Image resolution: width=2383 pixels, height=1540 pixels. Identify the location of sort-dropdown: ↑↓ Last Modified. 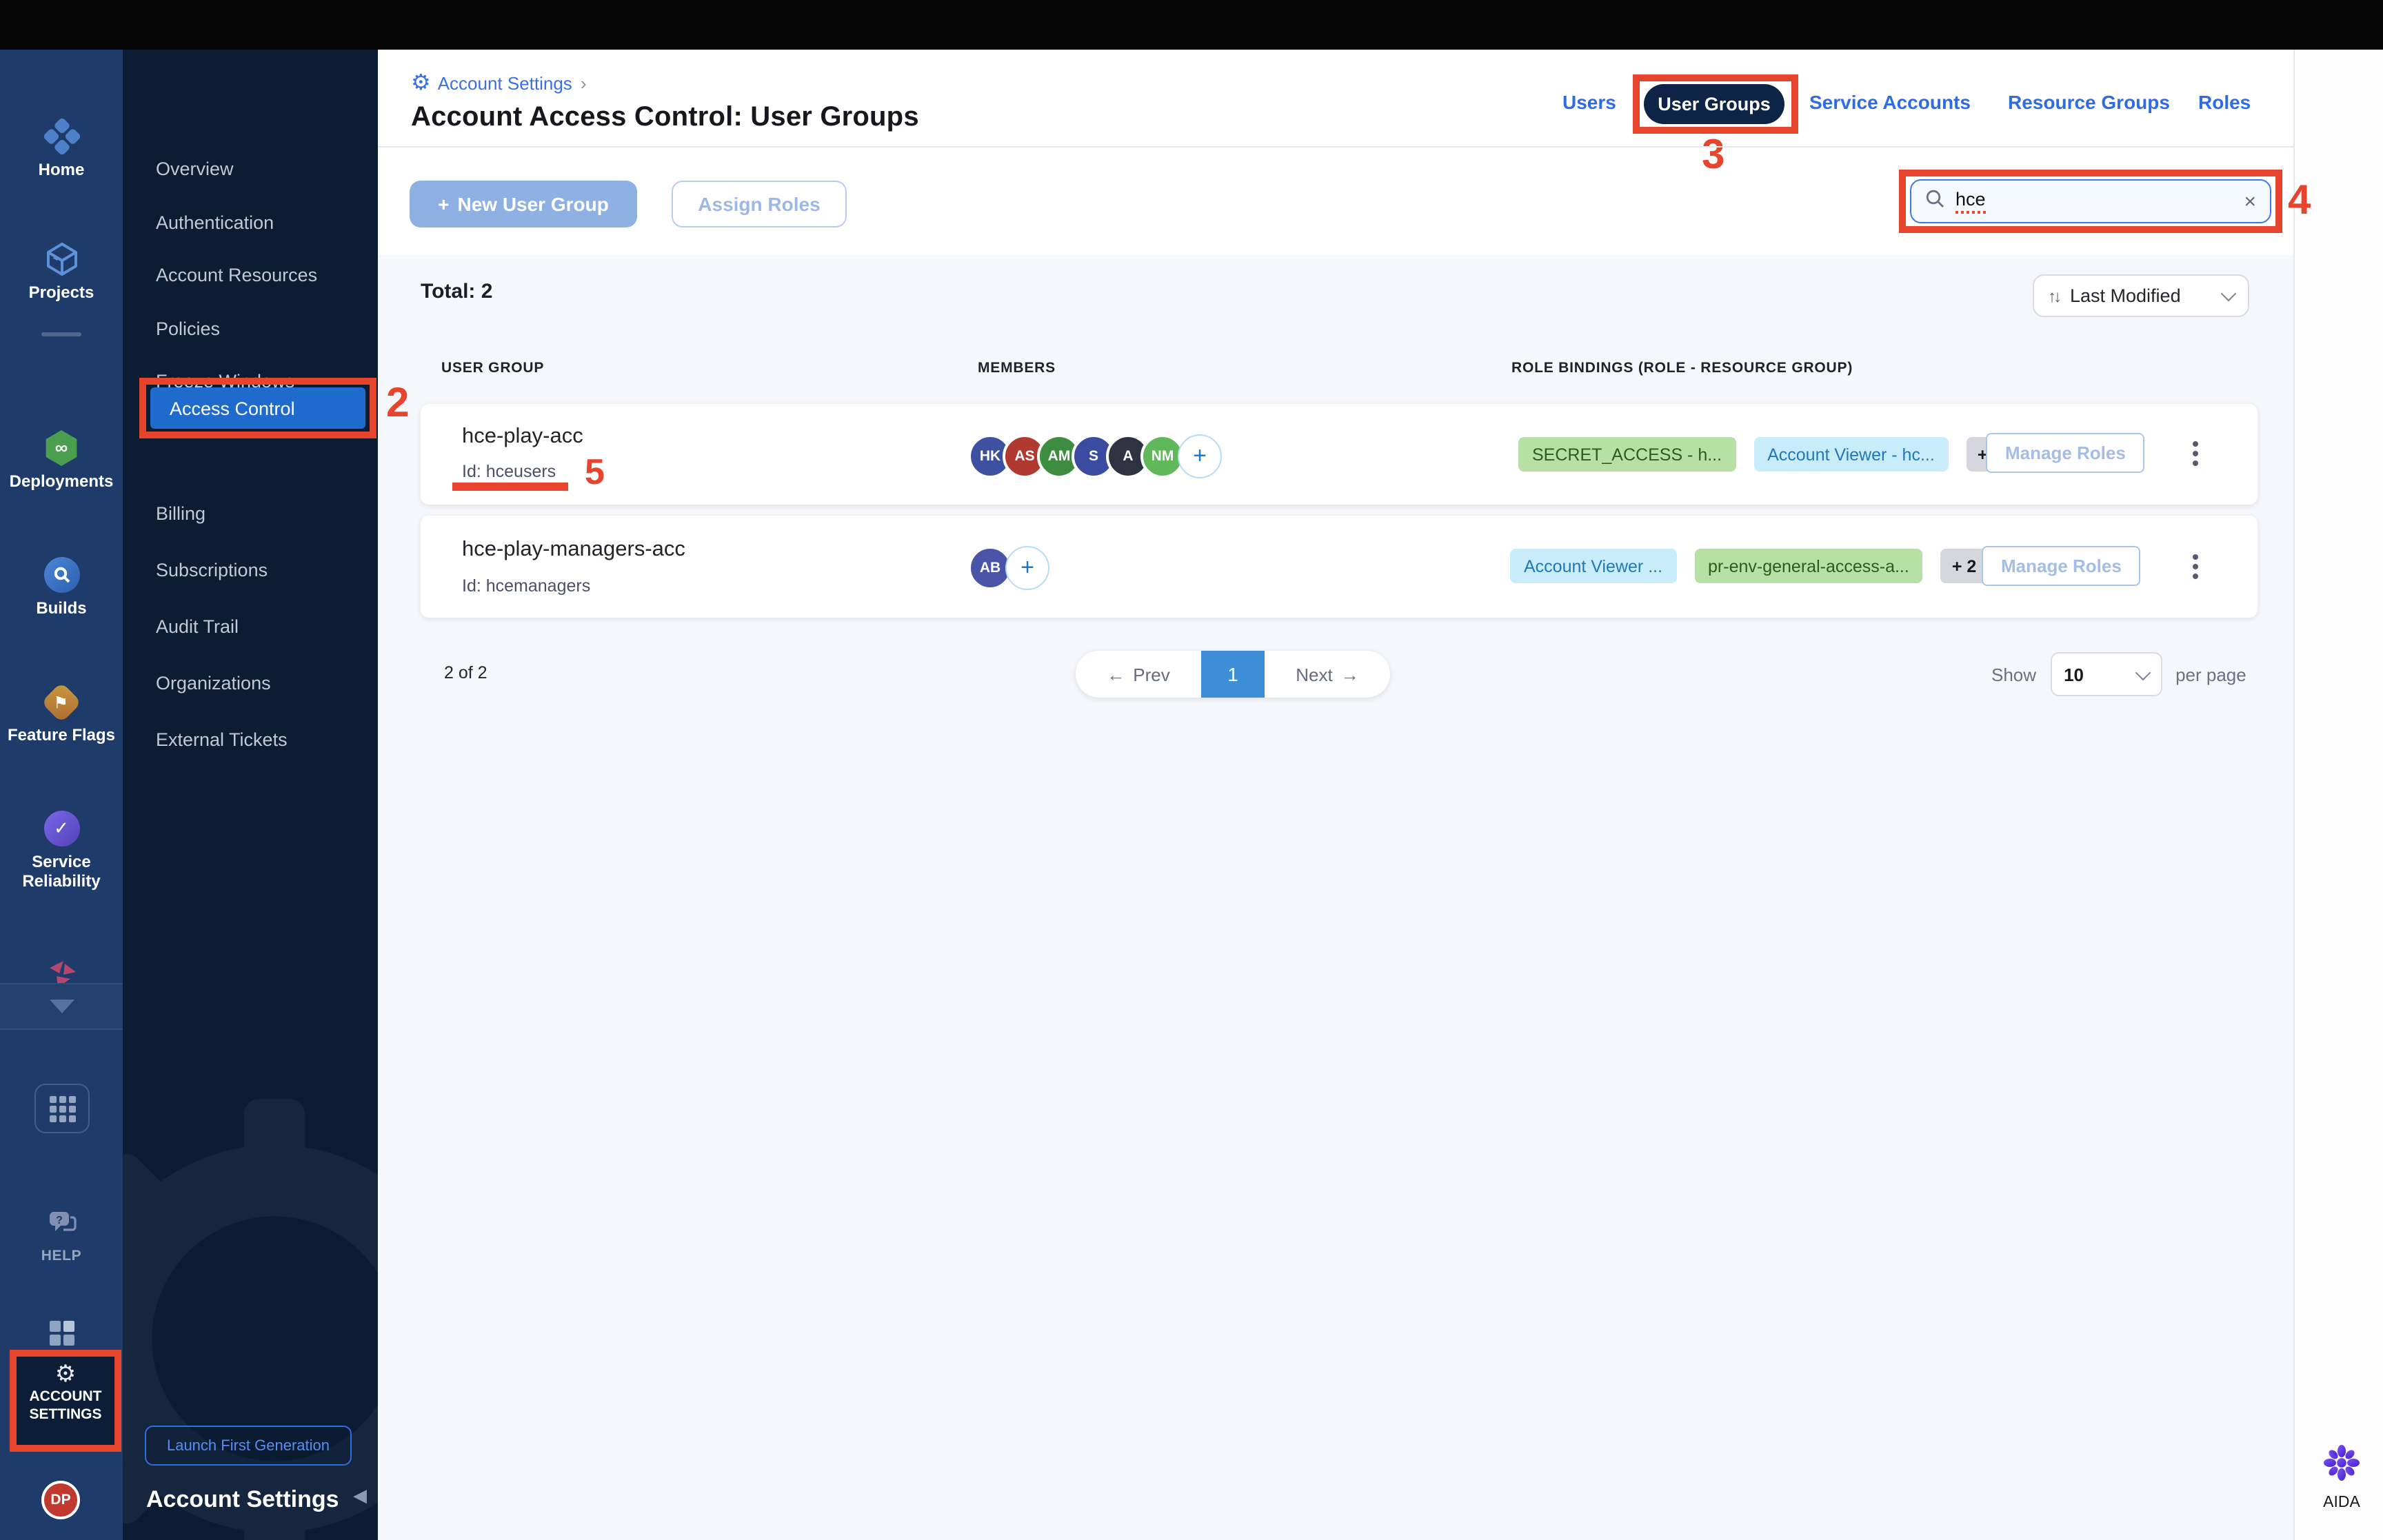
(2141, 296).